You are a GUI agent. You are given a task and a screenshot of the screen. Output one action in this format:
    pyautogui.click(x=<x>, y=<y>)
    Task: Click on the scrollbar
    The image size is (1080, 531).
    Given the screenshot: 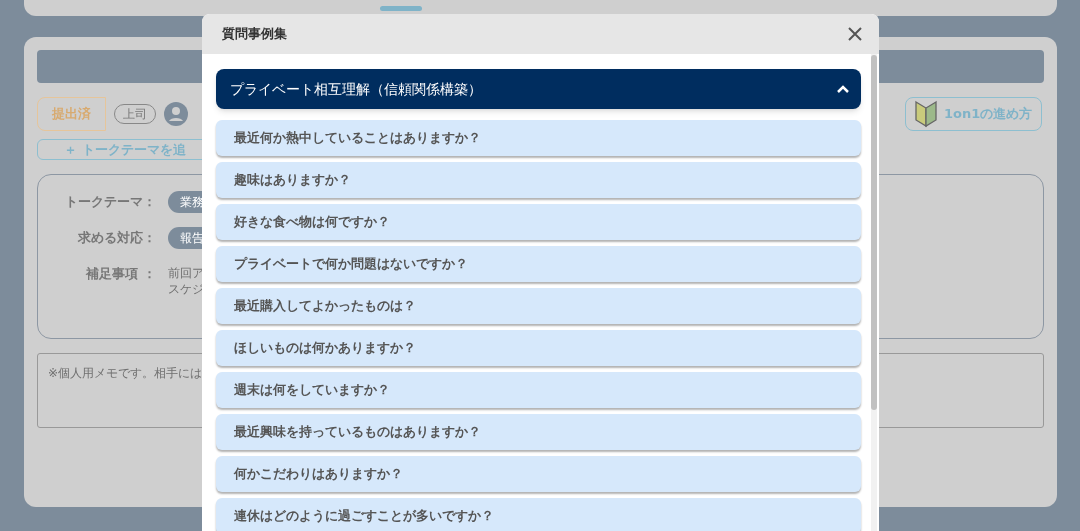 What is the action you would take?
    pyautogui.click(x=874, y=292)
    